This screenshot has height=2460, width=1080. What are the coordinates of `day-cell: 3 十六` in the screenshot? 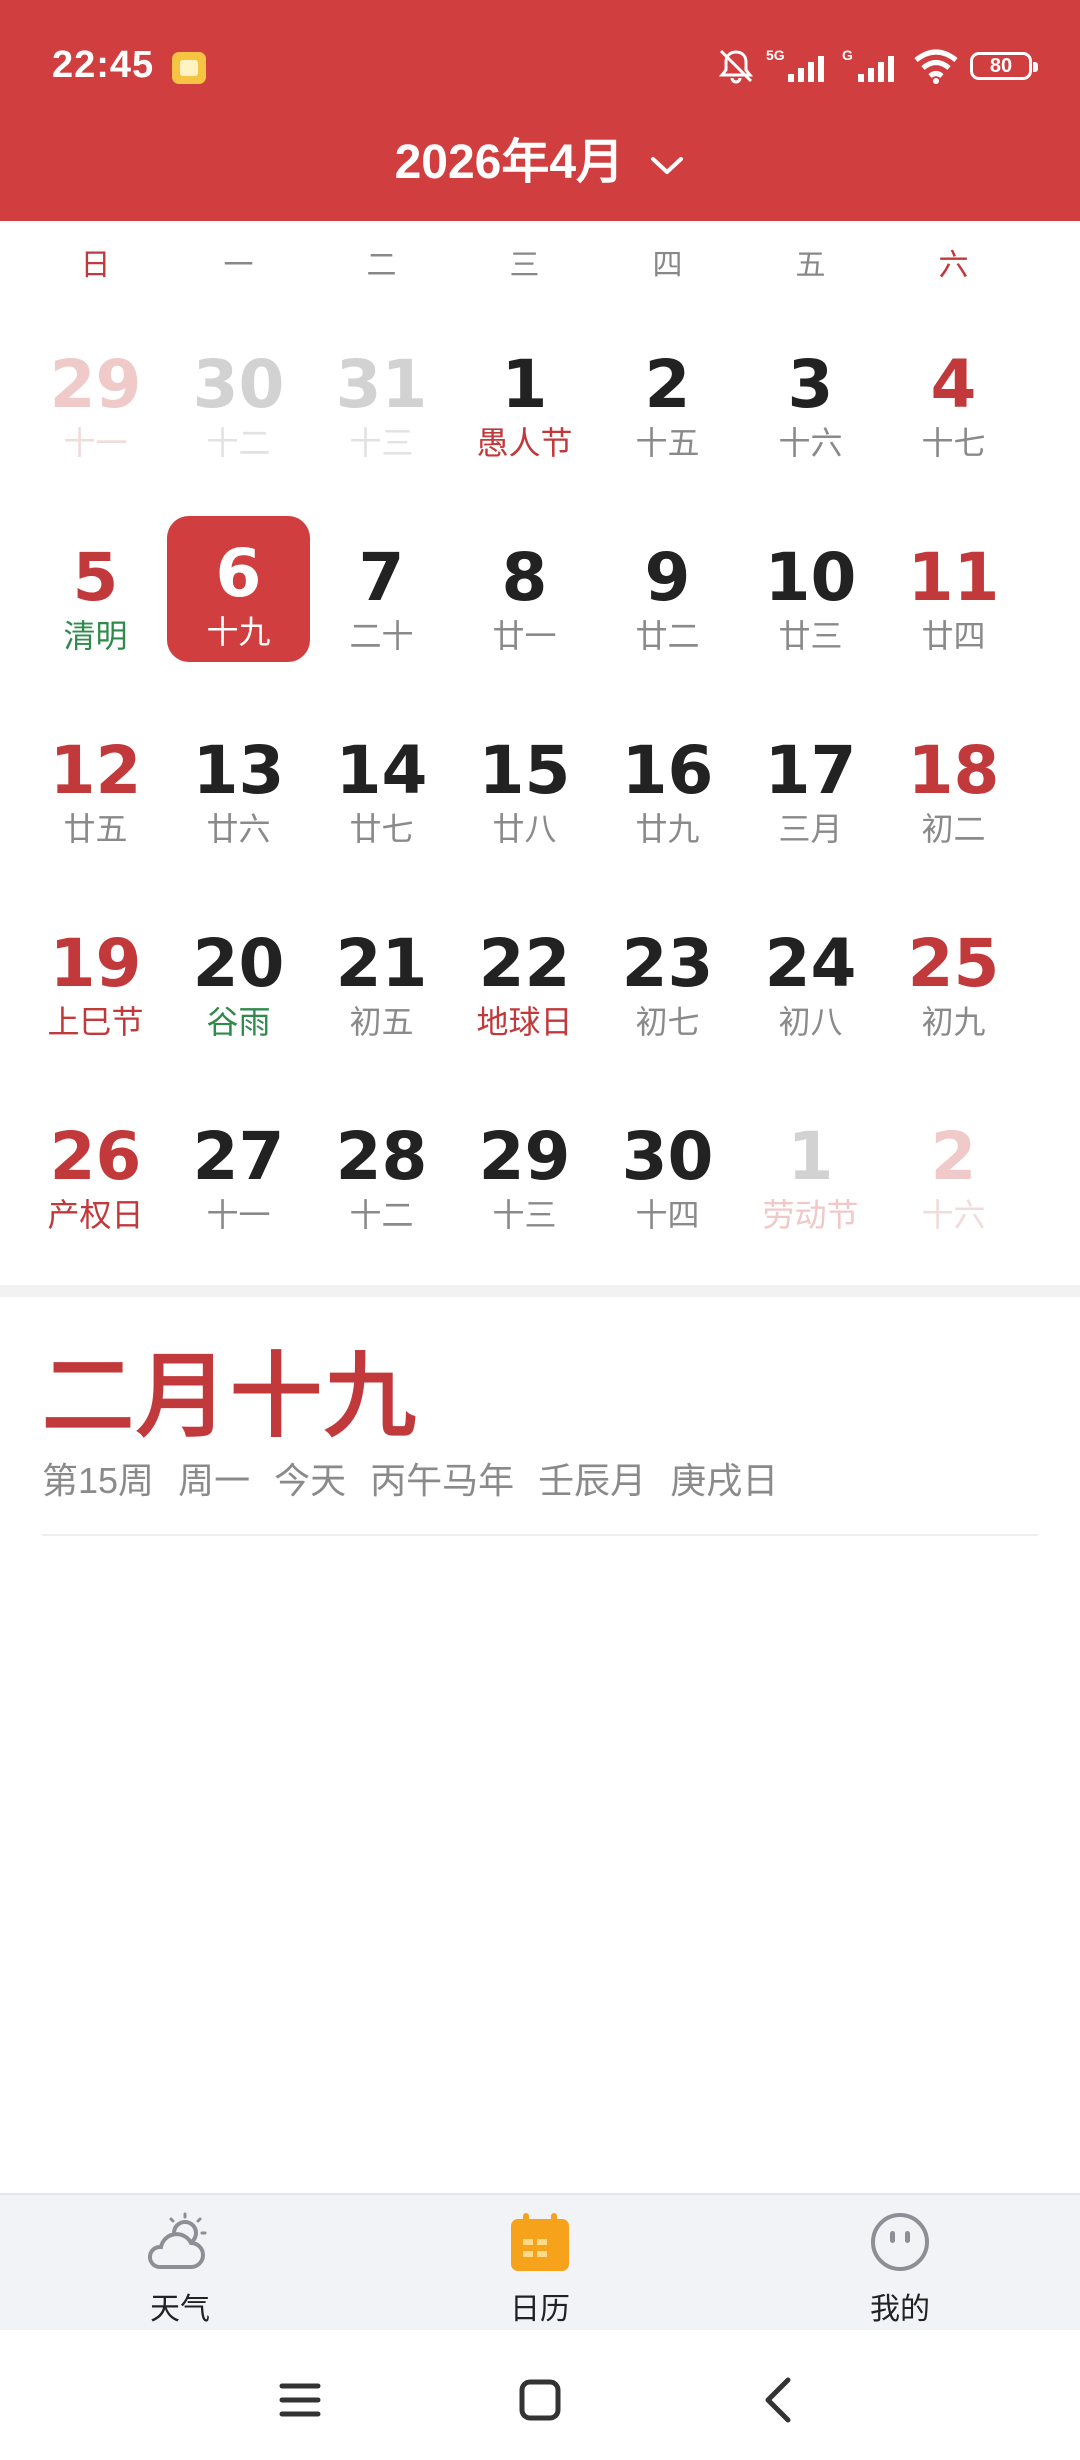 It's located at (810, 400).